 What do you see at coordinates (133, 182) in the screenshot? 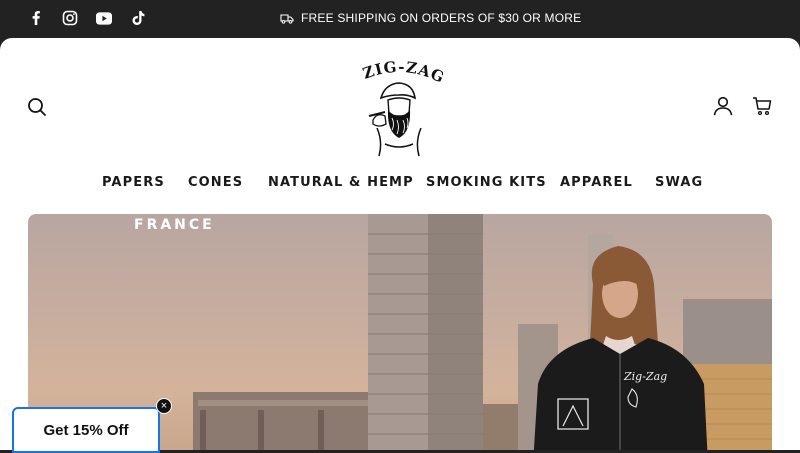
I see `nav-item-papers: PAPERS` at bounding box center [133, 182].